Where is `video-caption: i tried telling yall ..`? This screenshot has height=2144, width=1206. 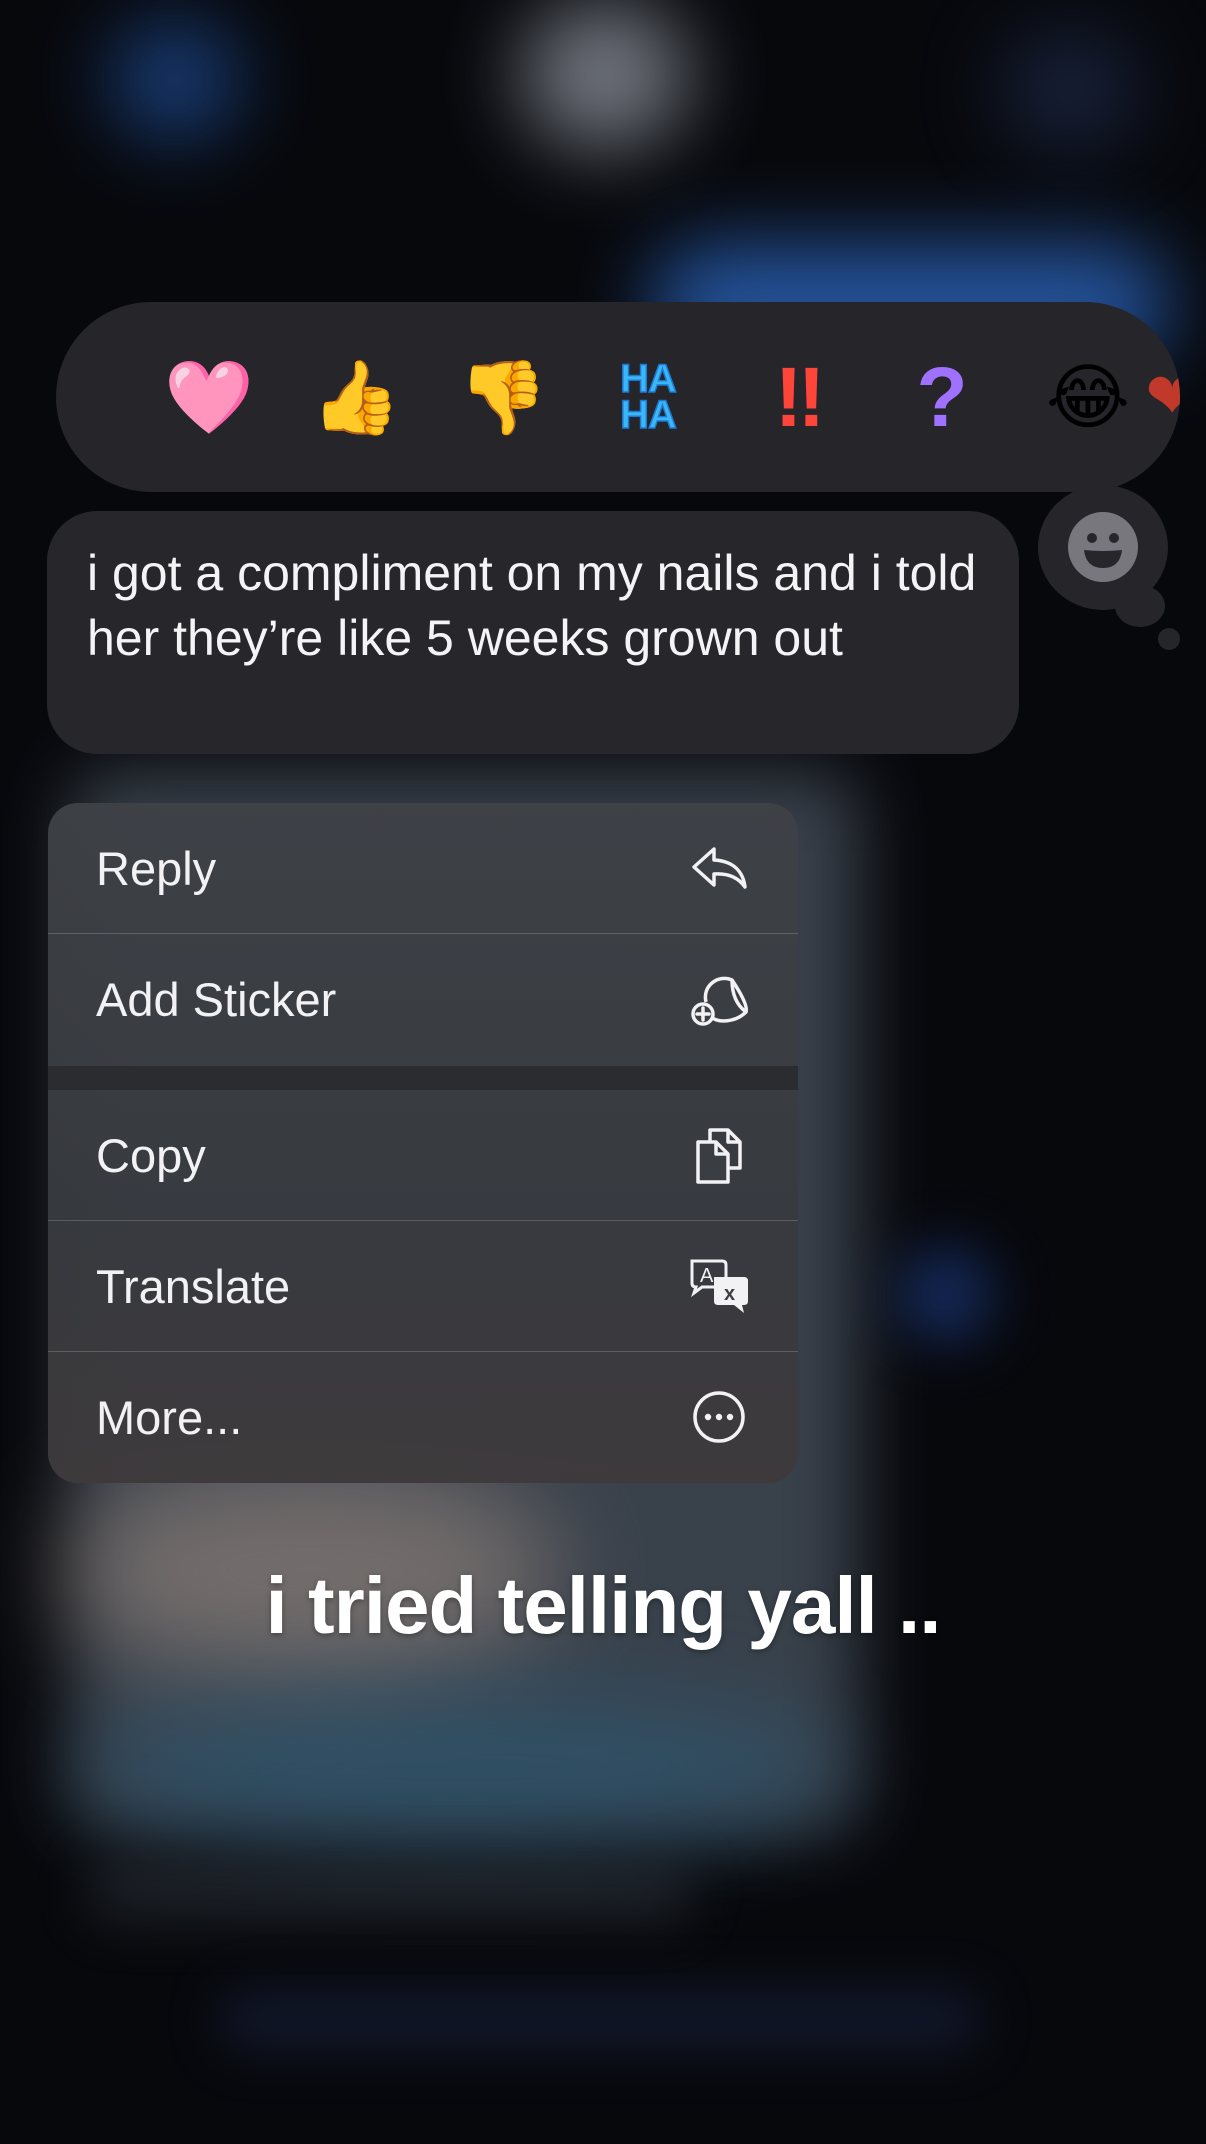 video-caption: i tried telling yall .. is located at coordinates (603, 1605).